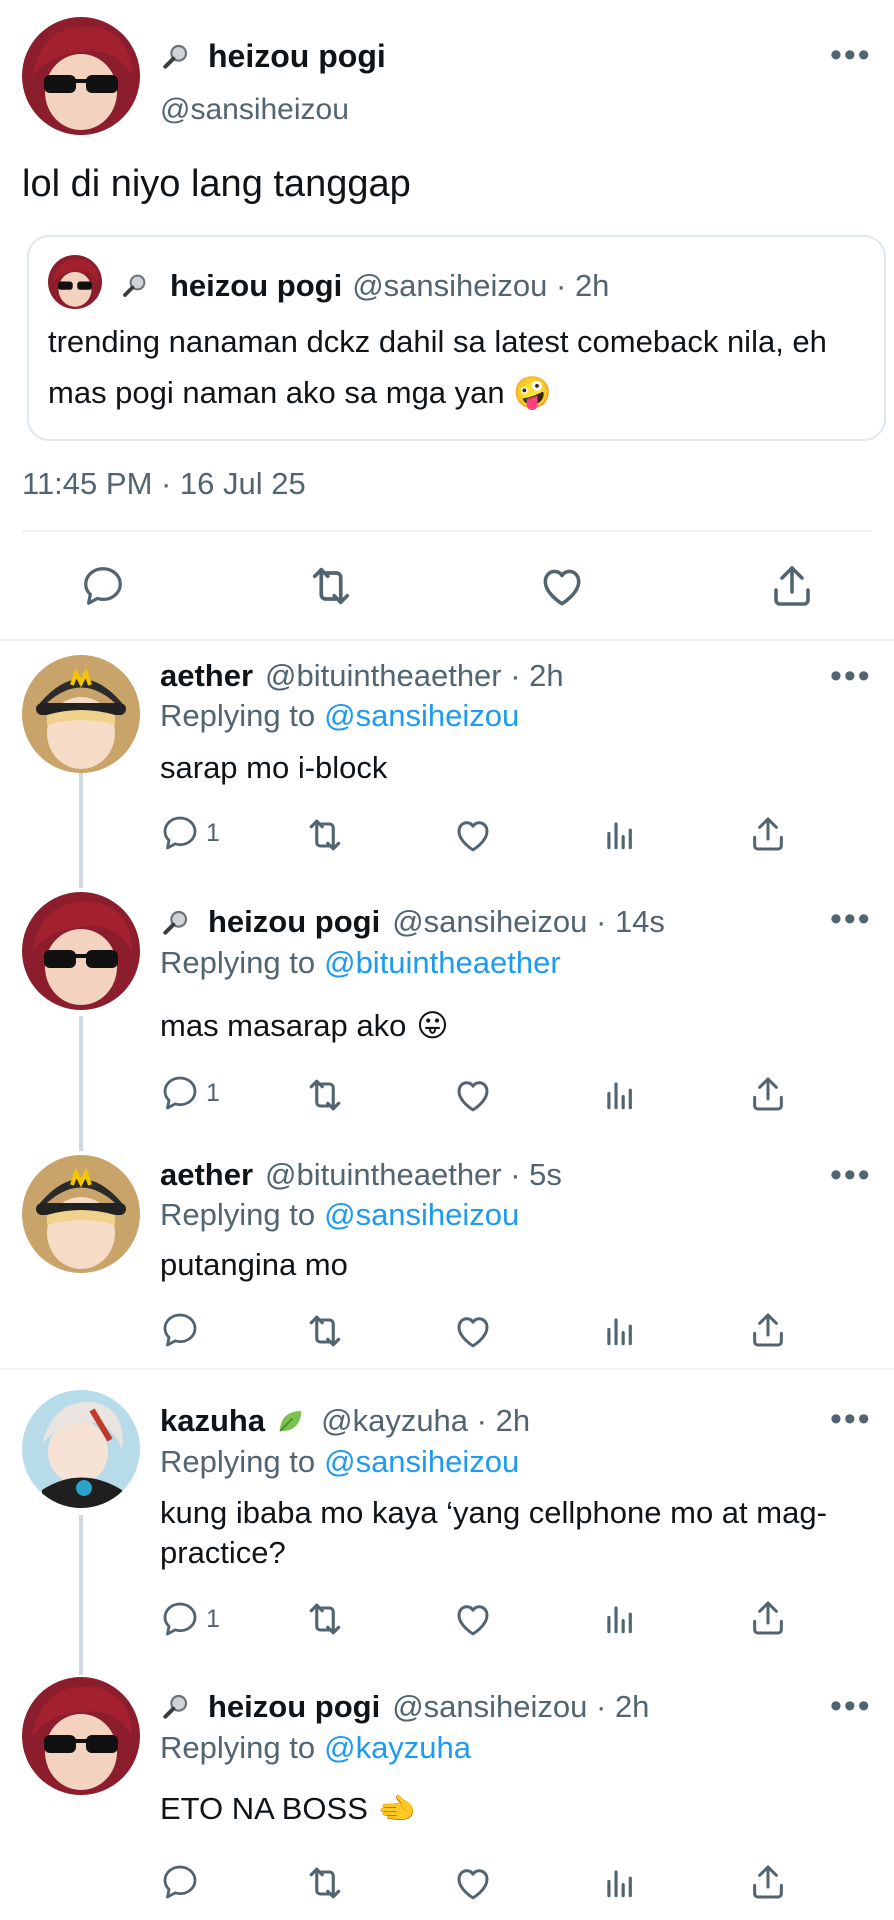 Image resolution: width=894 pixels, height=1920 pixels. What do you see at coordinates (212, 1421) in the screenshot?
I see `author-name: kazuha` at bounding box center [212, 1421].